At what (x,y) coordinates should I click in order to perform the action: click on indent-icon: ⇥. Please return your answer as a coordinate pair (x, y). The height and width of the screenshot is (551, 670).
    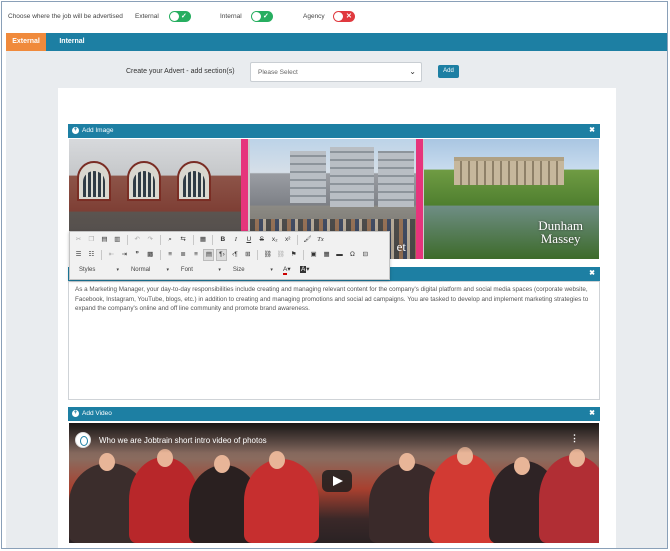
    Looking at the image, I should click on (124, 255).